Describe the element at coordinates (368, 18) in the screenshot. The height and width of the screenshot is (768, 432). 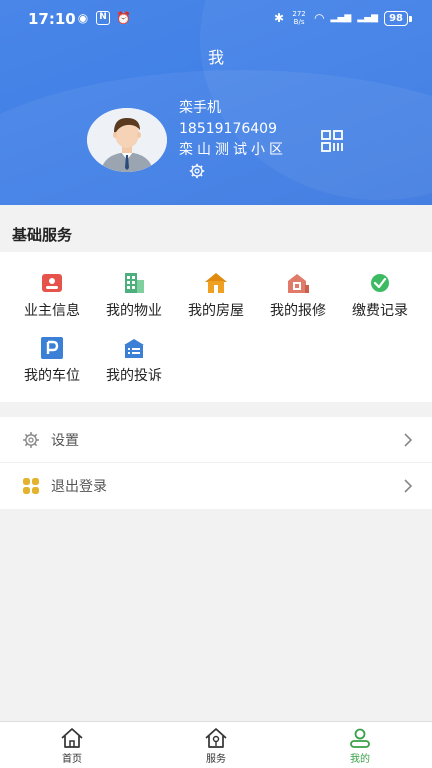
I see `signal-4g-icon: ▂▄▆` at that location.